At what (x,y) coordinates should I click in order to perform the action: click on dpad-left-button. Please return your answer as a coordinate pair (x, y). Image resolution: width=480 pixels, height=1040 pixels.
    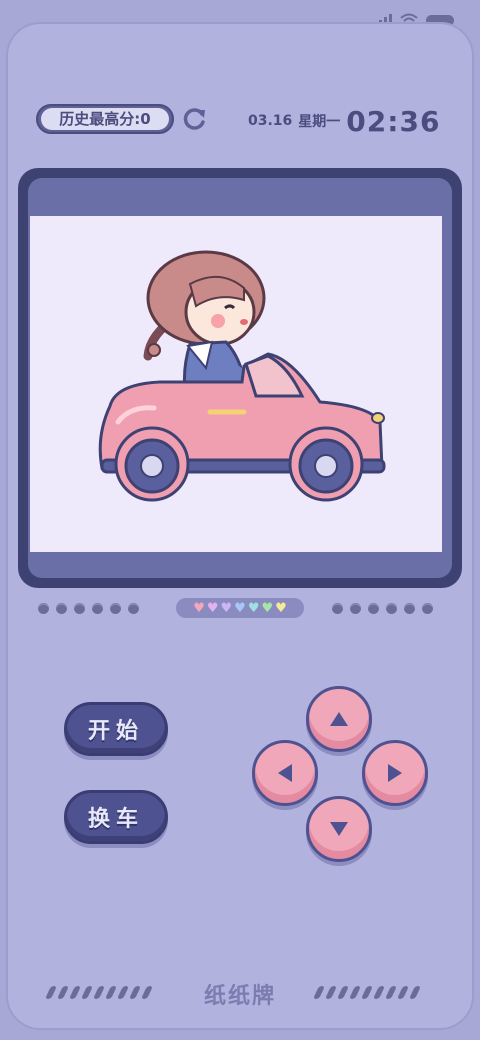
    Looking at the image, I should click on (285, 773).